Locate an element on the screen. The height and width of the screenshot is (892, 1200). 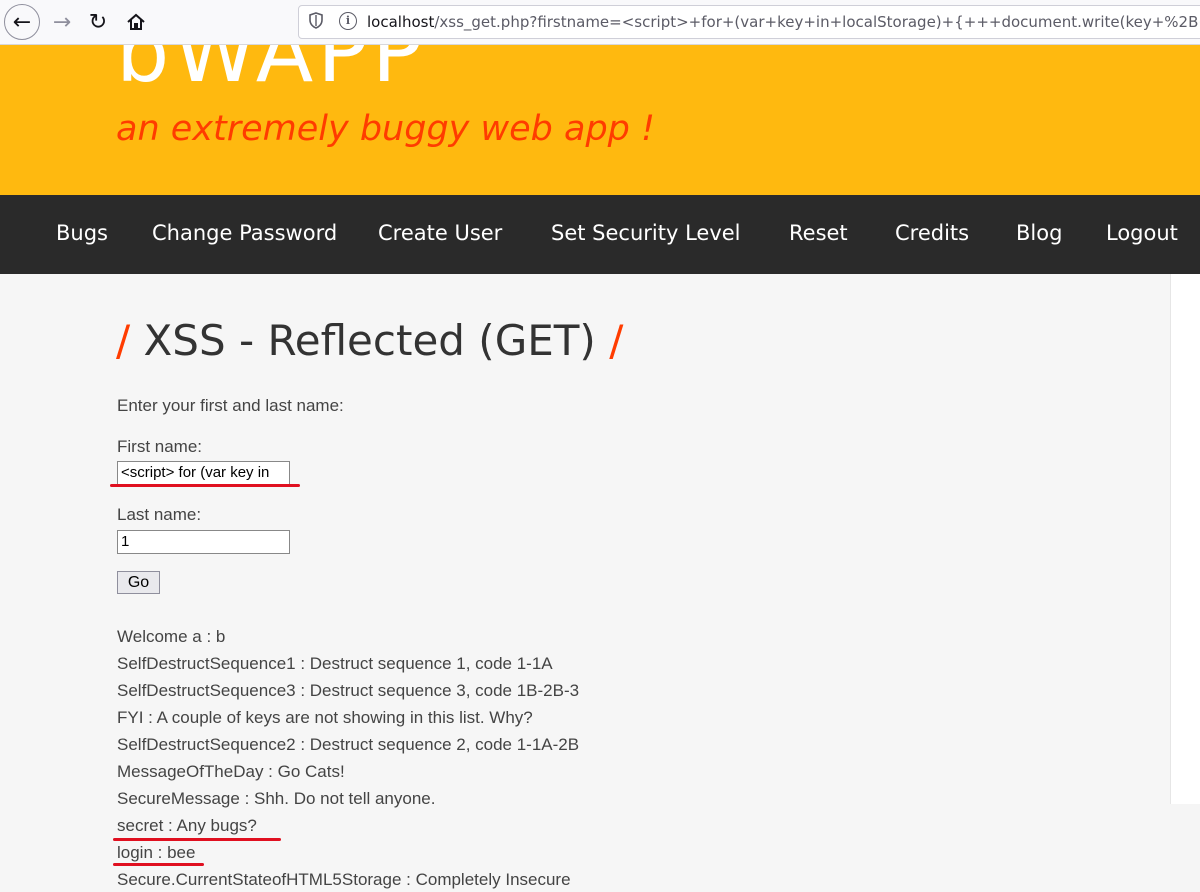
url-host: localhost is located at coordinates (401, 22).